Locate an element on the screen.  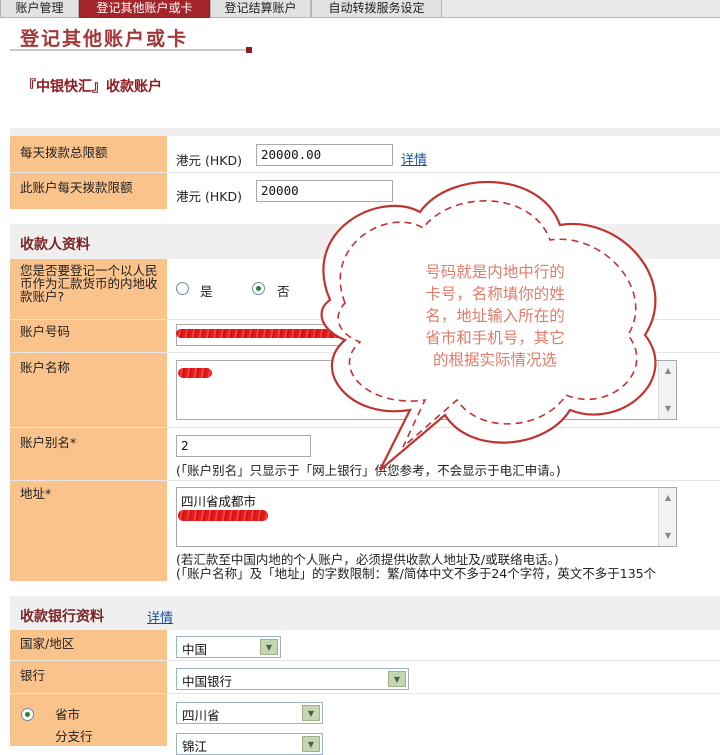
callout-line: 名，地址输入所在的 is located at coordinates (495, 316).